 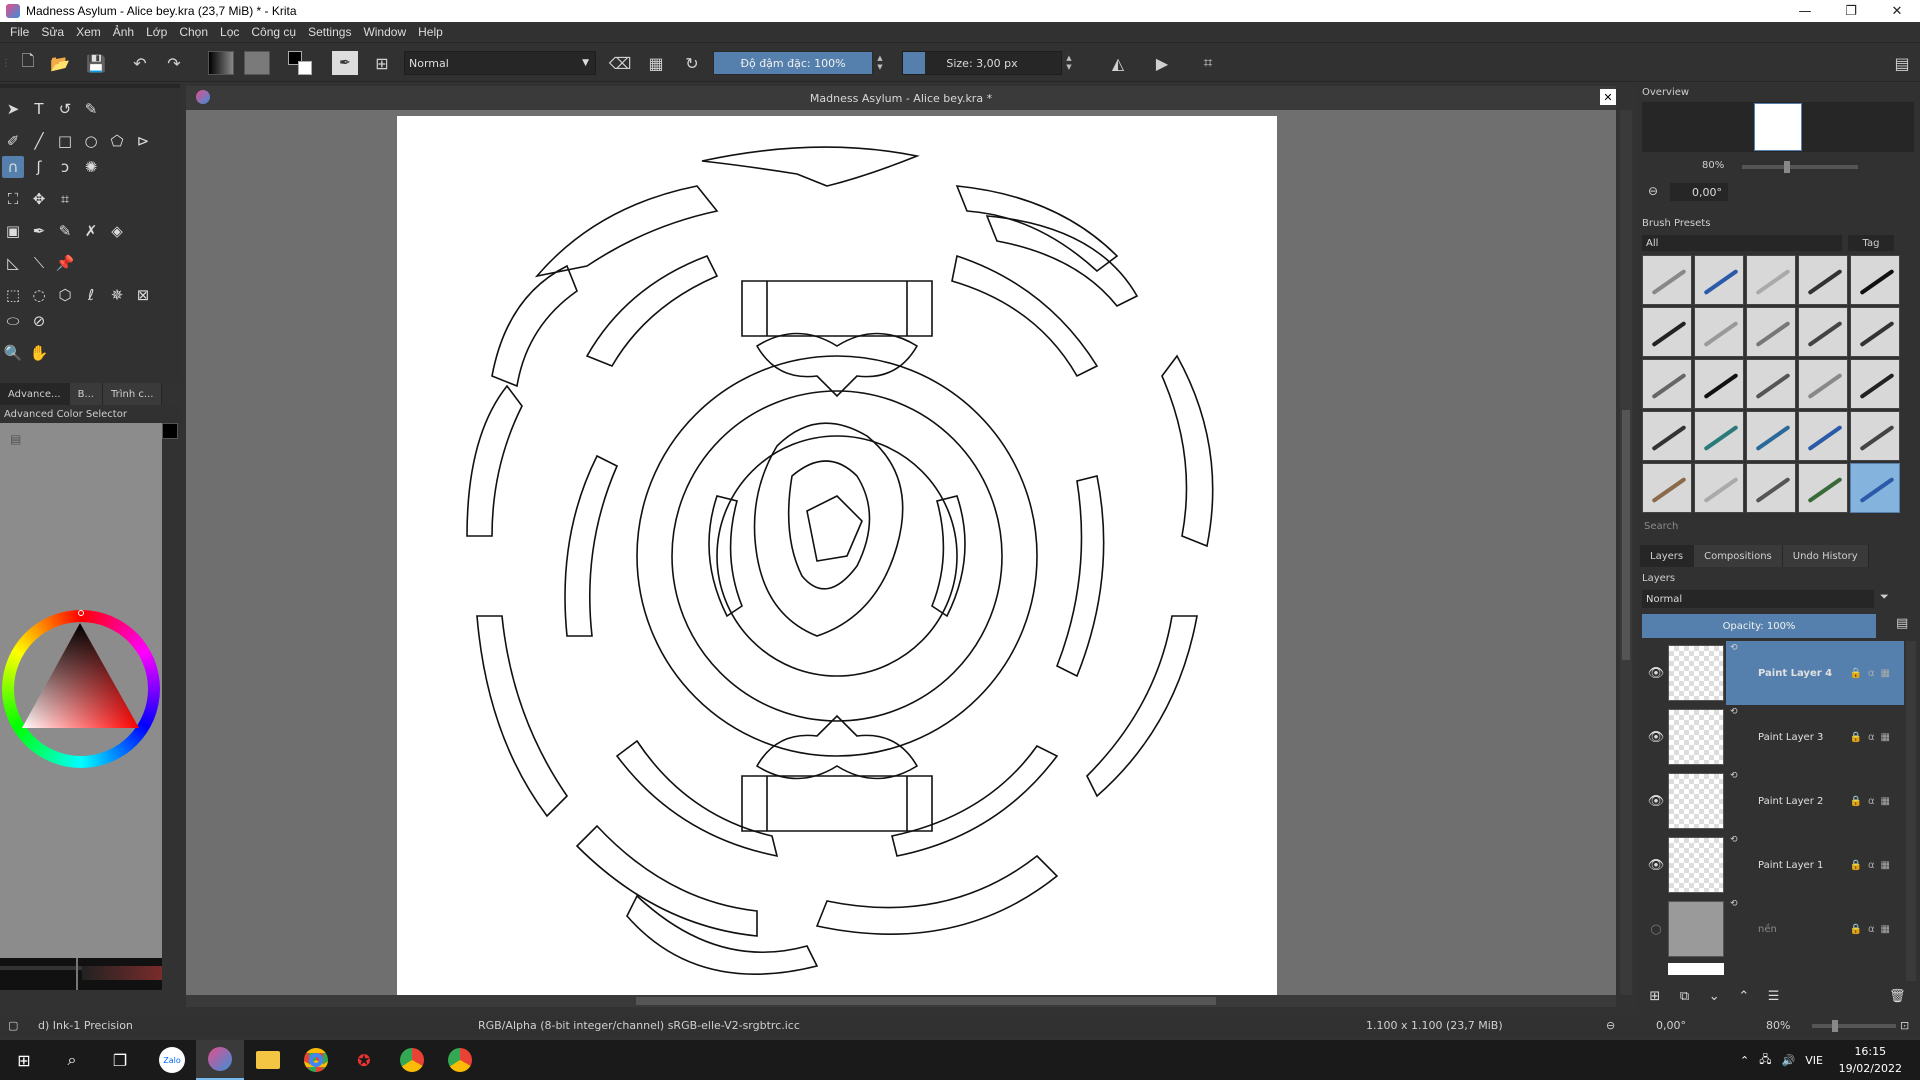 I want to click on mirror-vertical-icon: ▶, so click(x=1162, y=63).